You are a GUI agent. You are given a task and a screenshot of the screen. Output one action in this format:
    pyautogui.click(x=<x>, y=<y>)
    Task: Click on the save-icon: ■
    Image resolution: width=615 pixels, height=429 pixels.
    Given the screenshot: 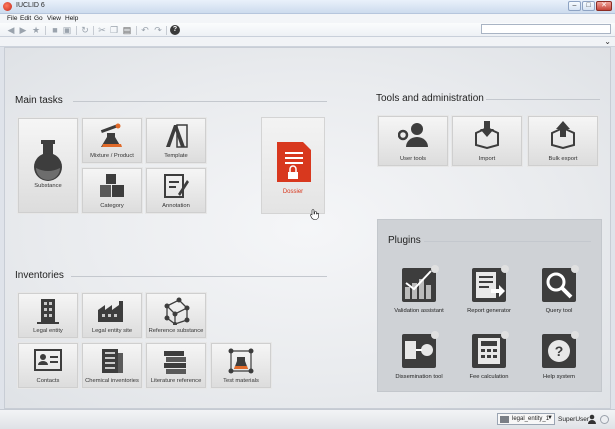 What is the action you would take?
    pyautogui.click(x=55, y=30)
    